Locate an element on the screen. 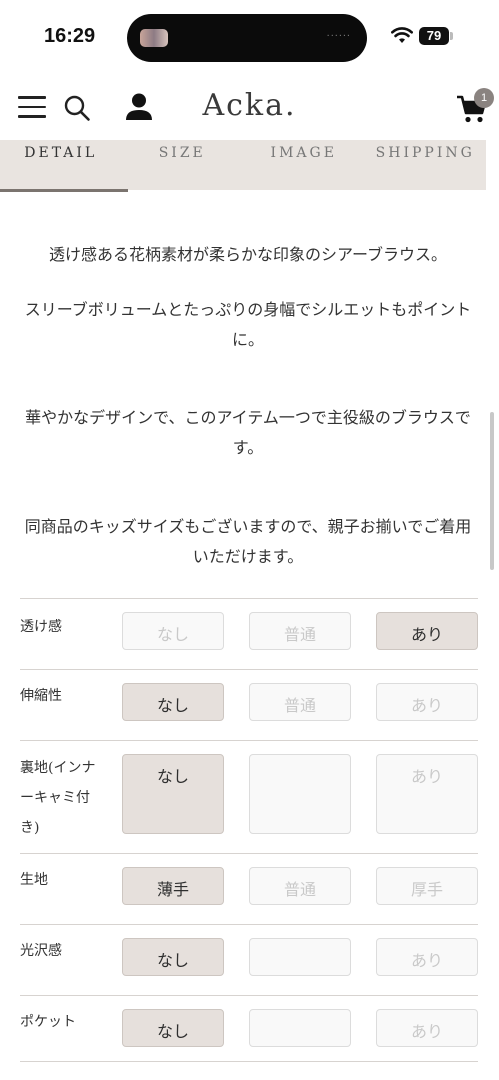  attribute-row-lining: 裏地(インナーキャミ付き) なし あり is located at coordinates (249, 796).